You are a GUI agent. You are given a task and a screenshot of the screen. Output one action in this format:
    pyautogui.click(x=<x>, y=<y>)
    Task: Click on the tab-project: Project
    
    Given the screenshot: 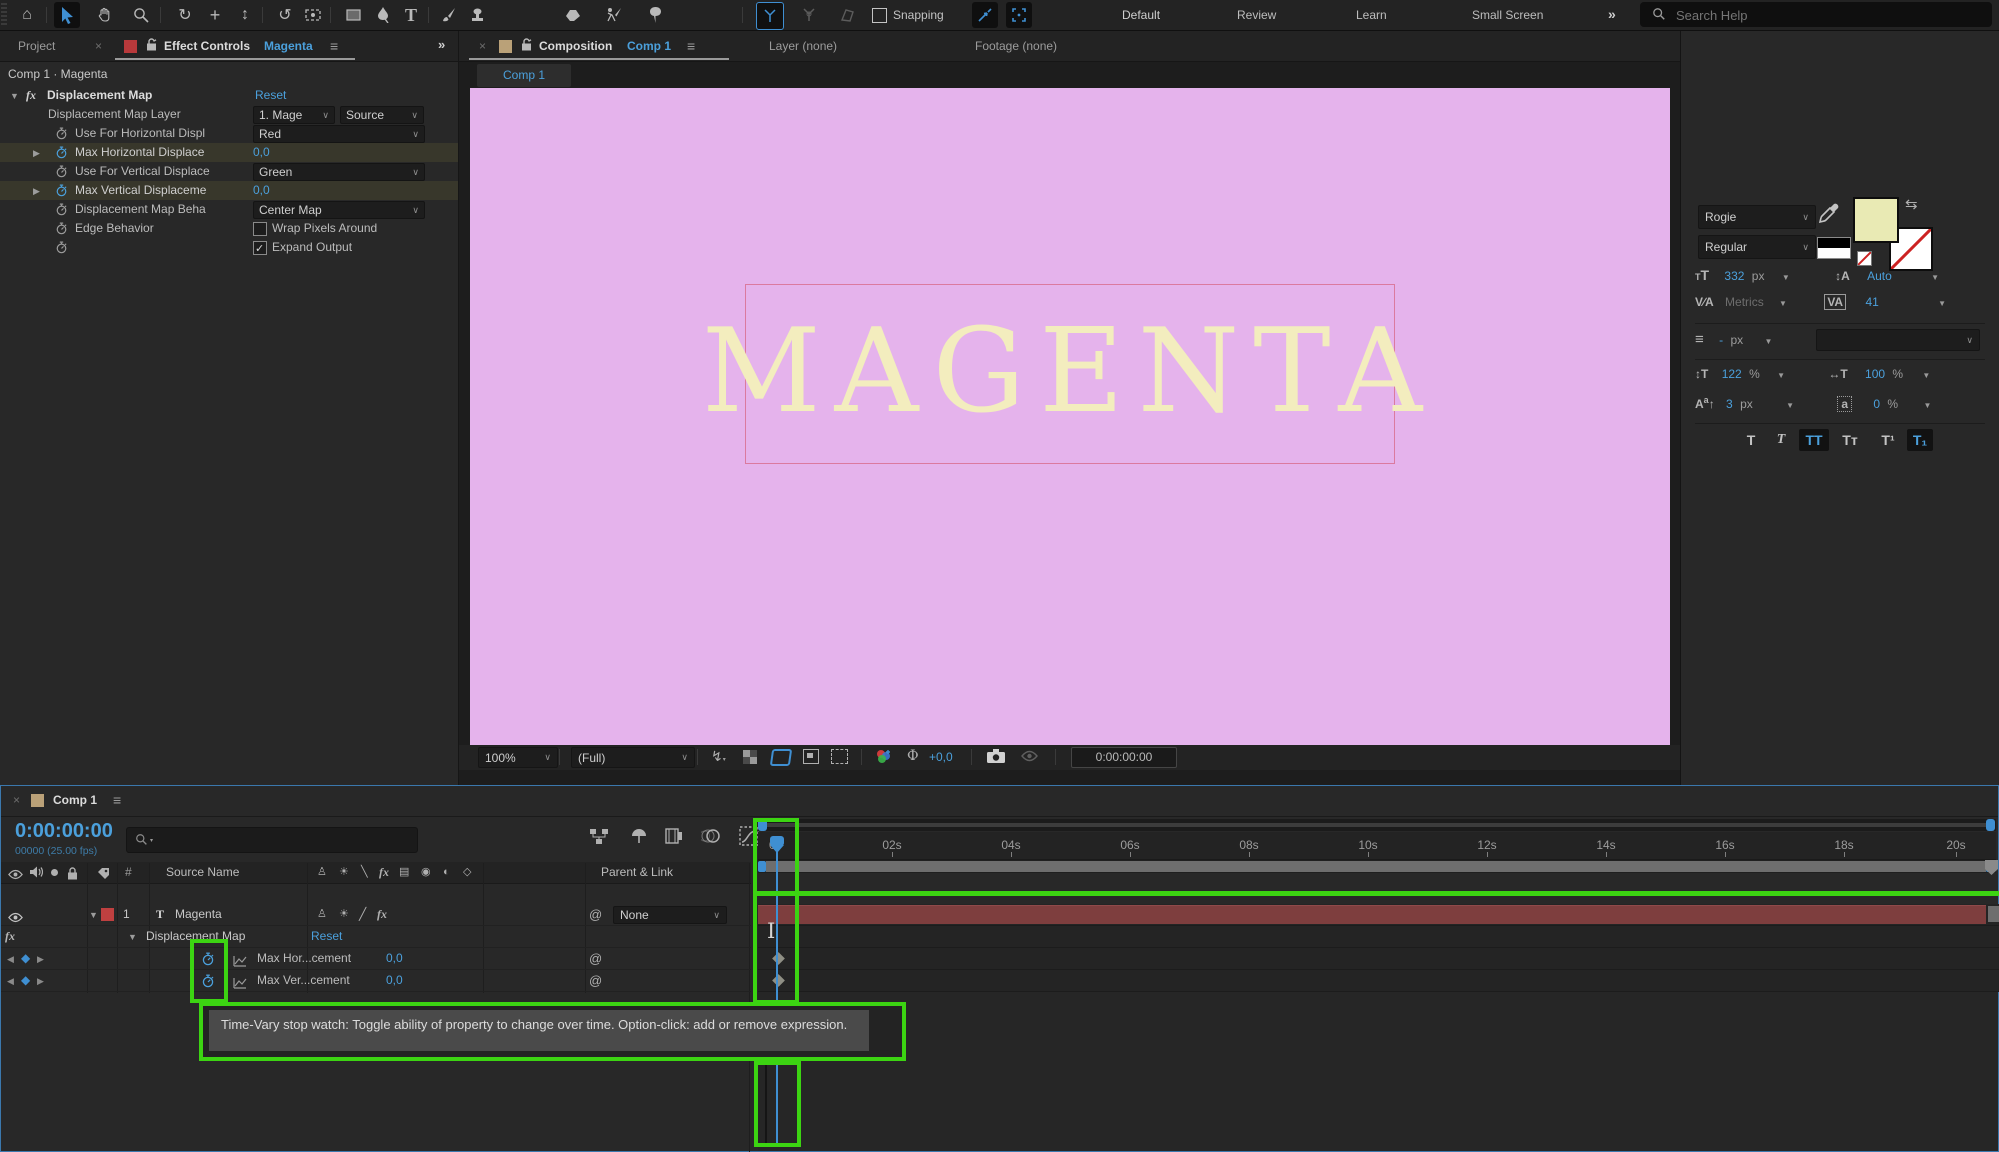 What is the action you would take?
    pyautogui.click(x=36, y=46)
    